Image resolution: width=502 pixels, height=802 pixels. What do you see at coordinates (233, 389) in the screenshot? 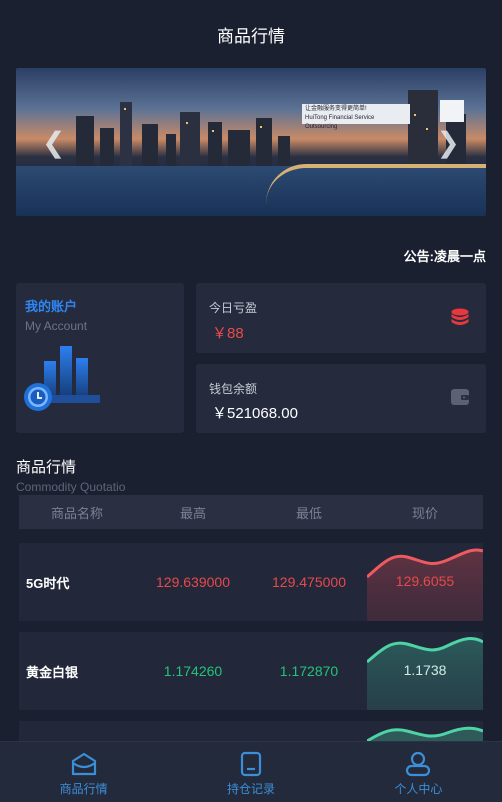
I see `wallet-label: 钱包余额` at bounding box center [233, 389].